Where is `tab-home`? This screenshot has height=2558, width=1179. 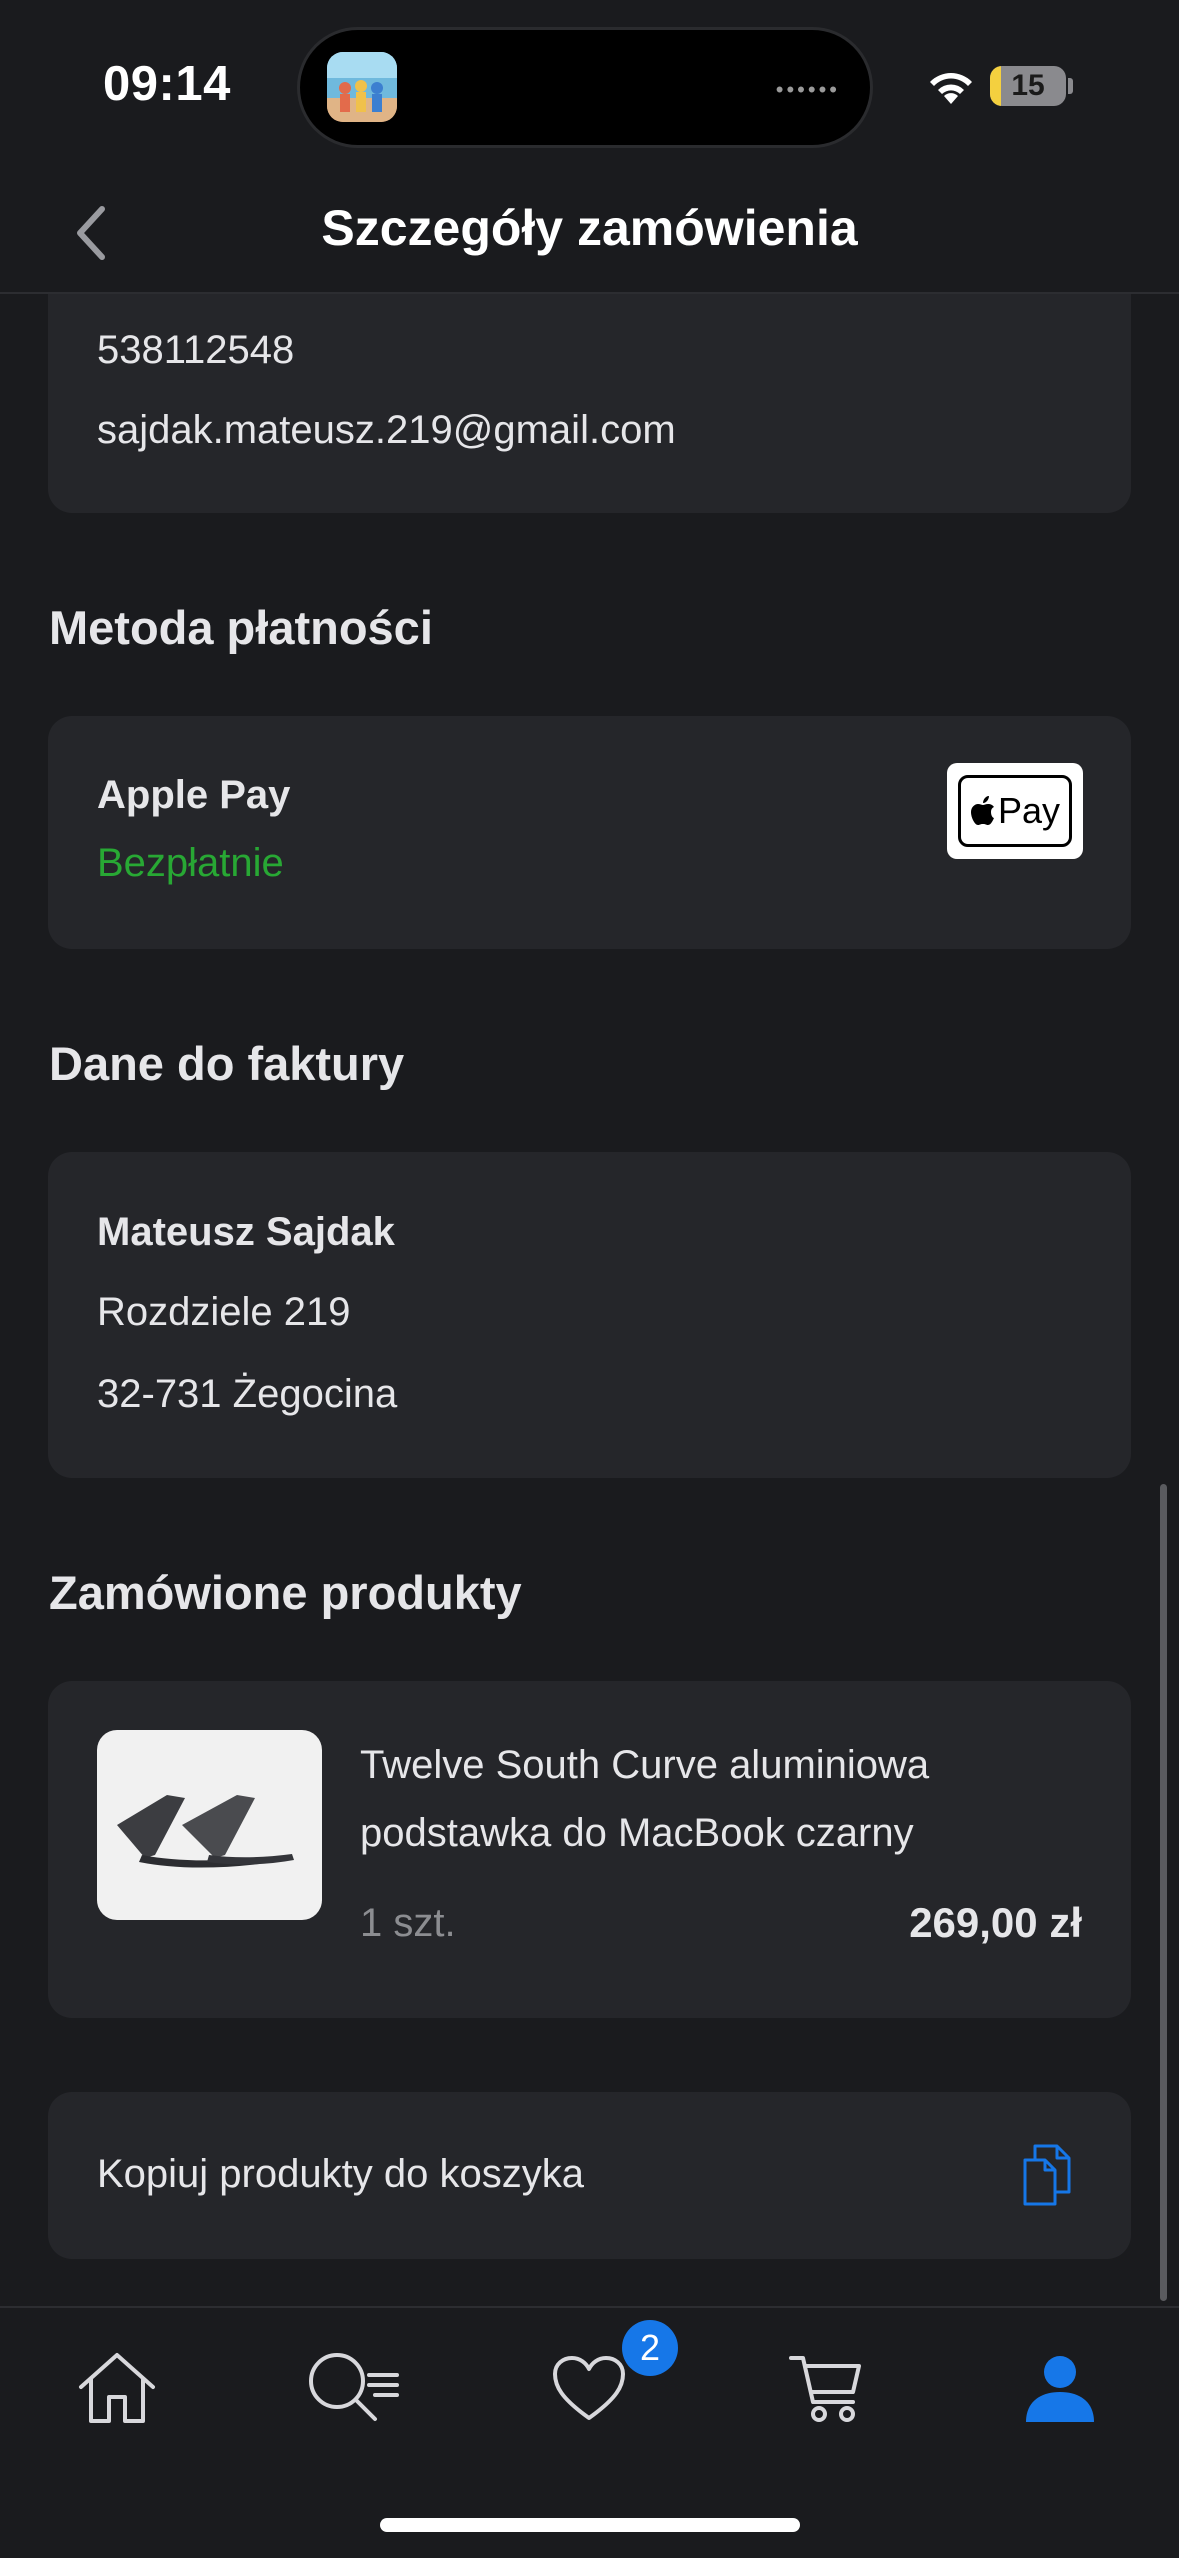 tab-home is located at coordinates (117, 2388).